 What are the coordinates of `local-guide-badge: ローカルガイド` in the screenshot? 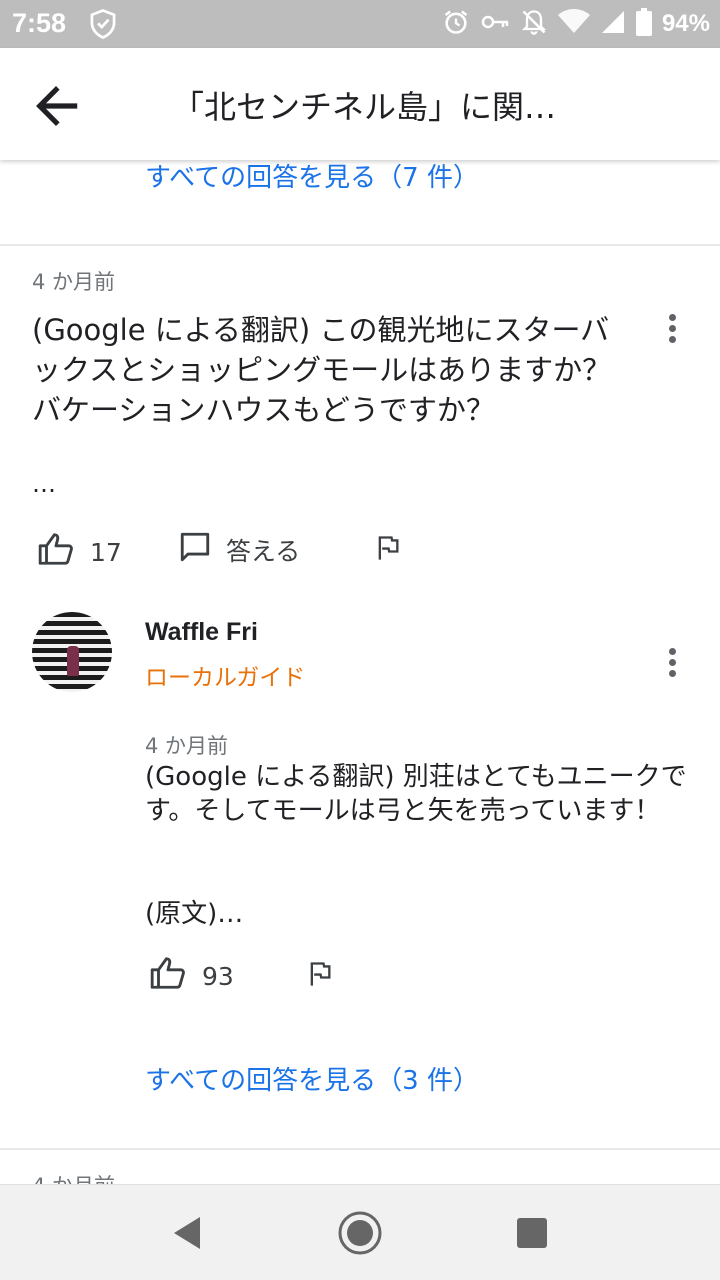 It's located at (225, 678).